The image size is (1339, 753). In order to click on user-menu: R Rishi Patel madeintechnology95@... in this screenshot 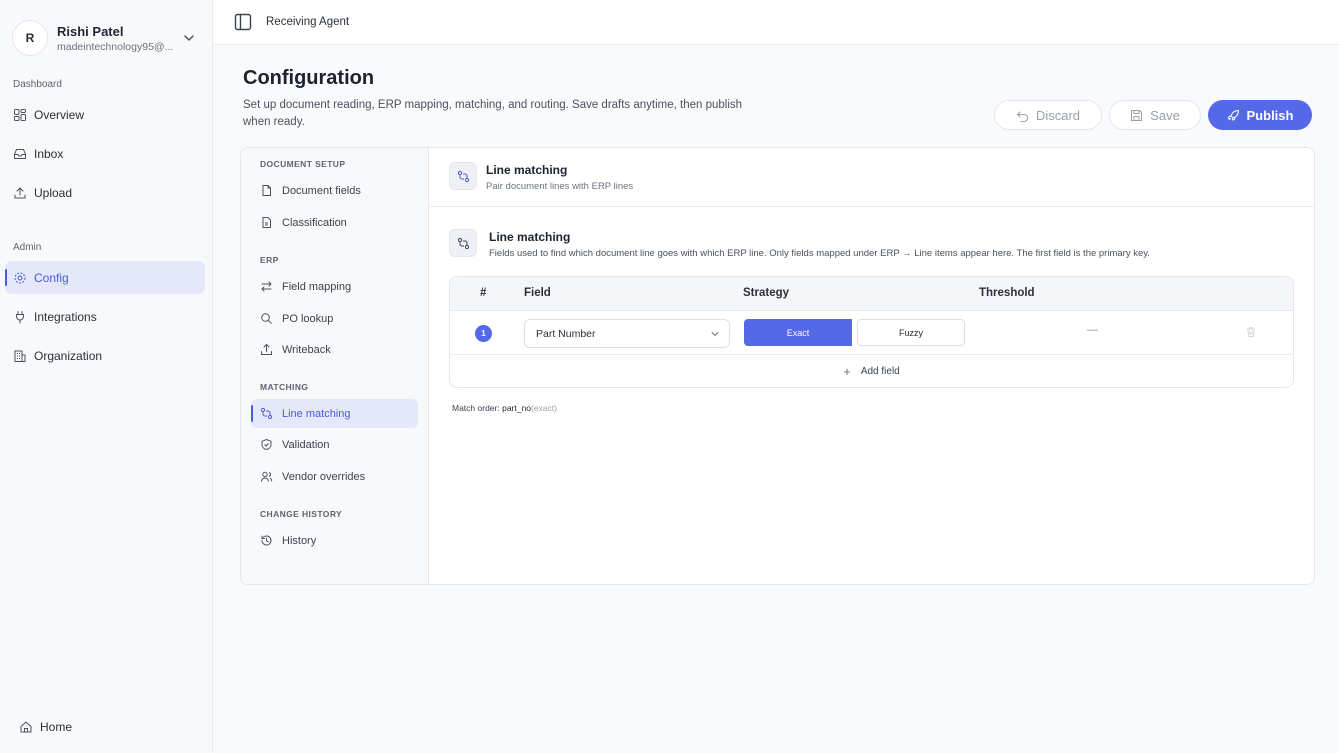, I will do `click(107, 38)`.